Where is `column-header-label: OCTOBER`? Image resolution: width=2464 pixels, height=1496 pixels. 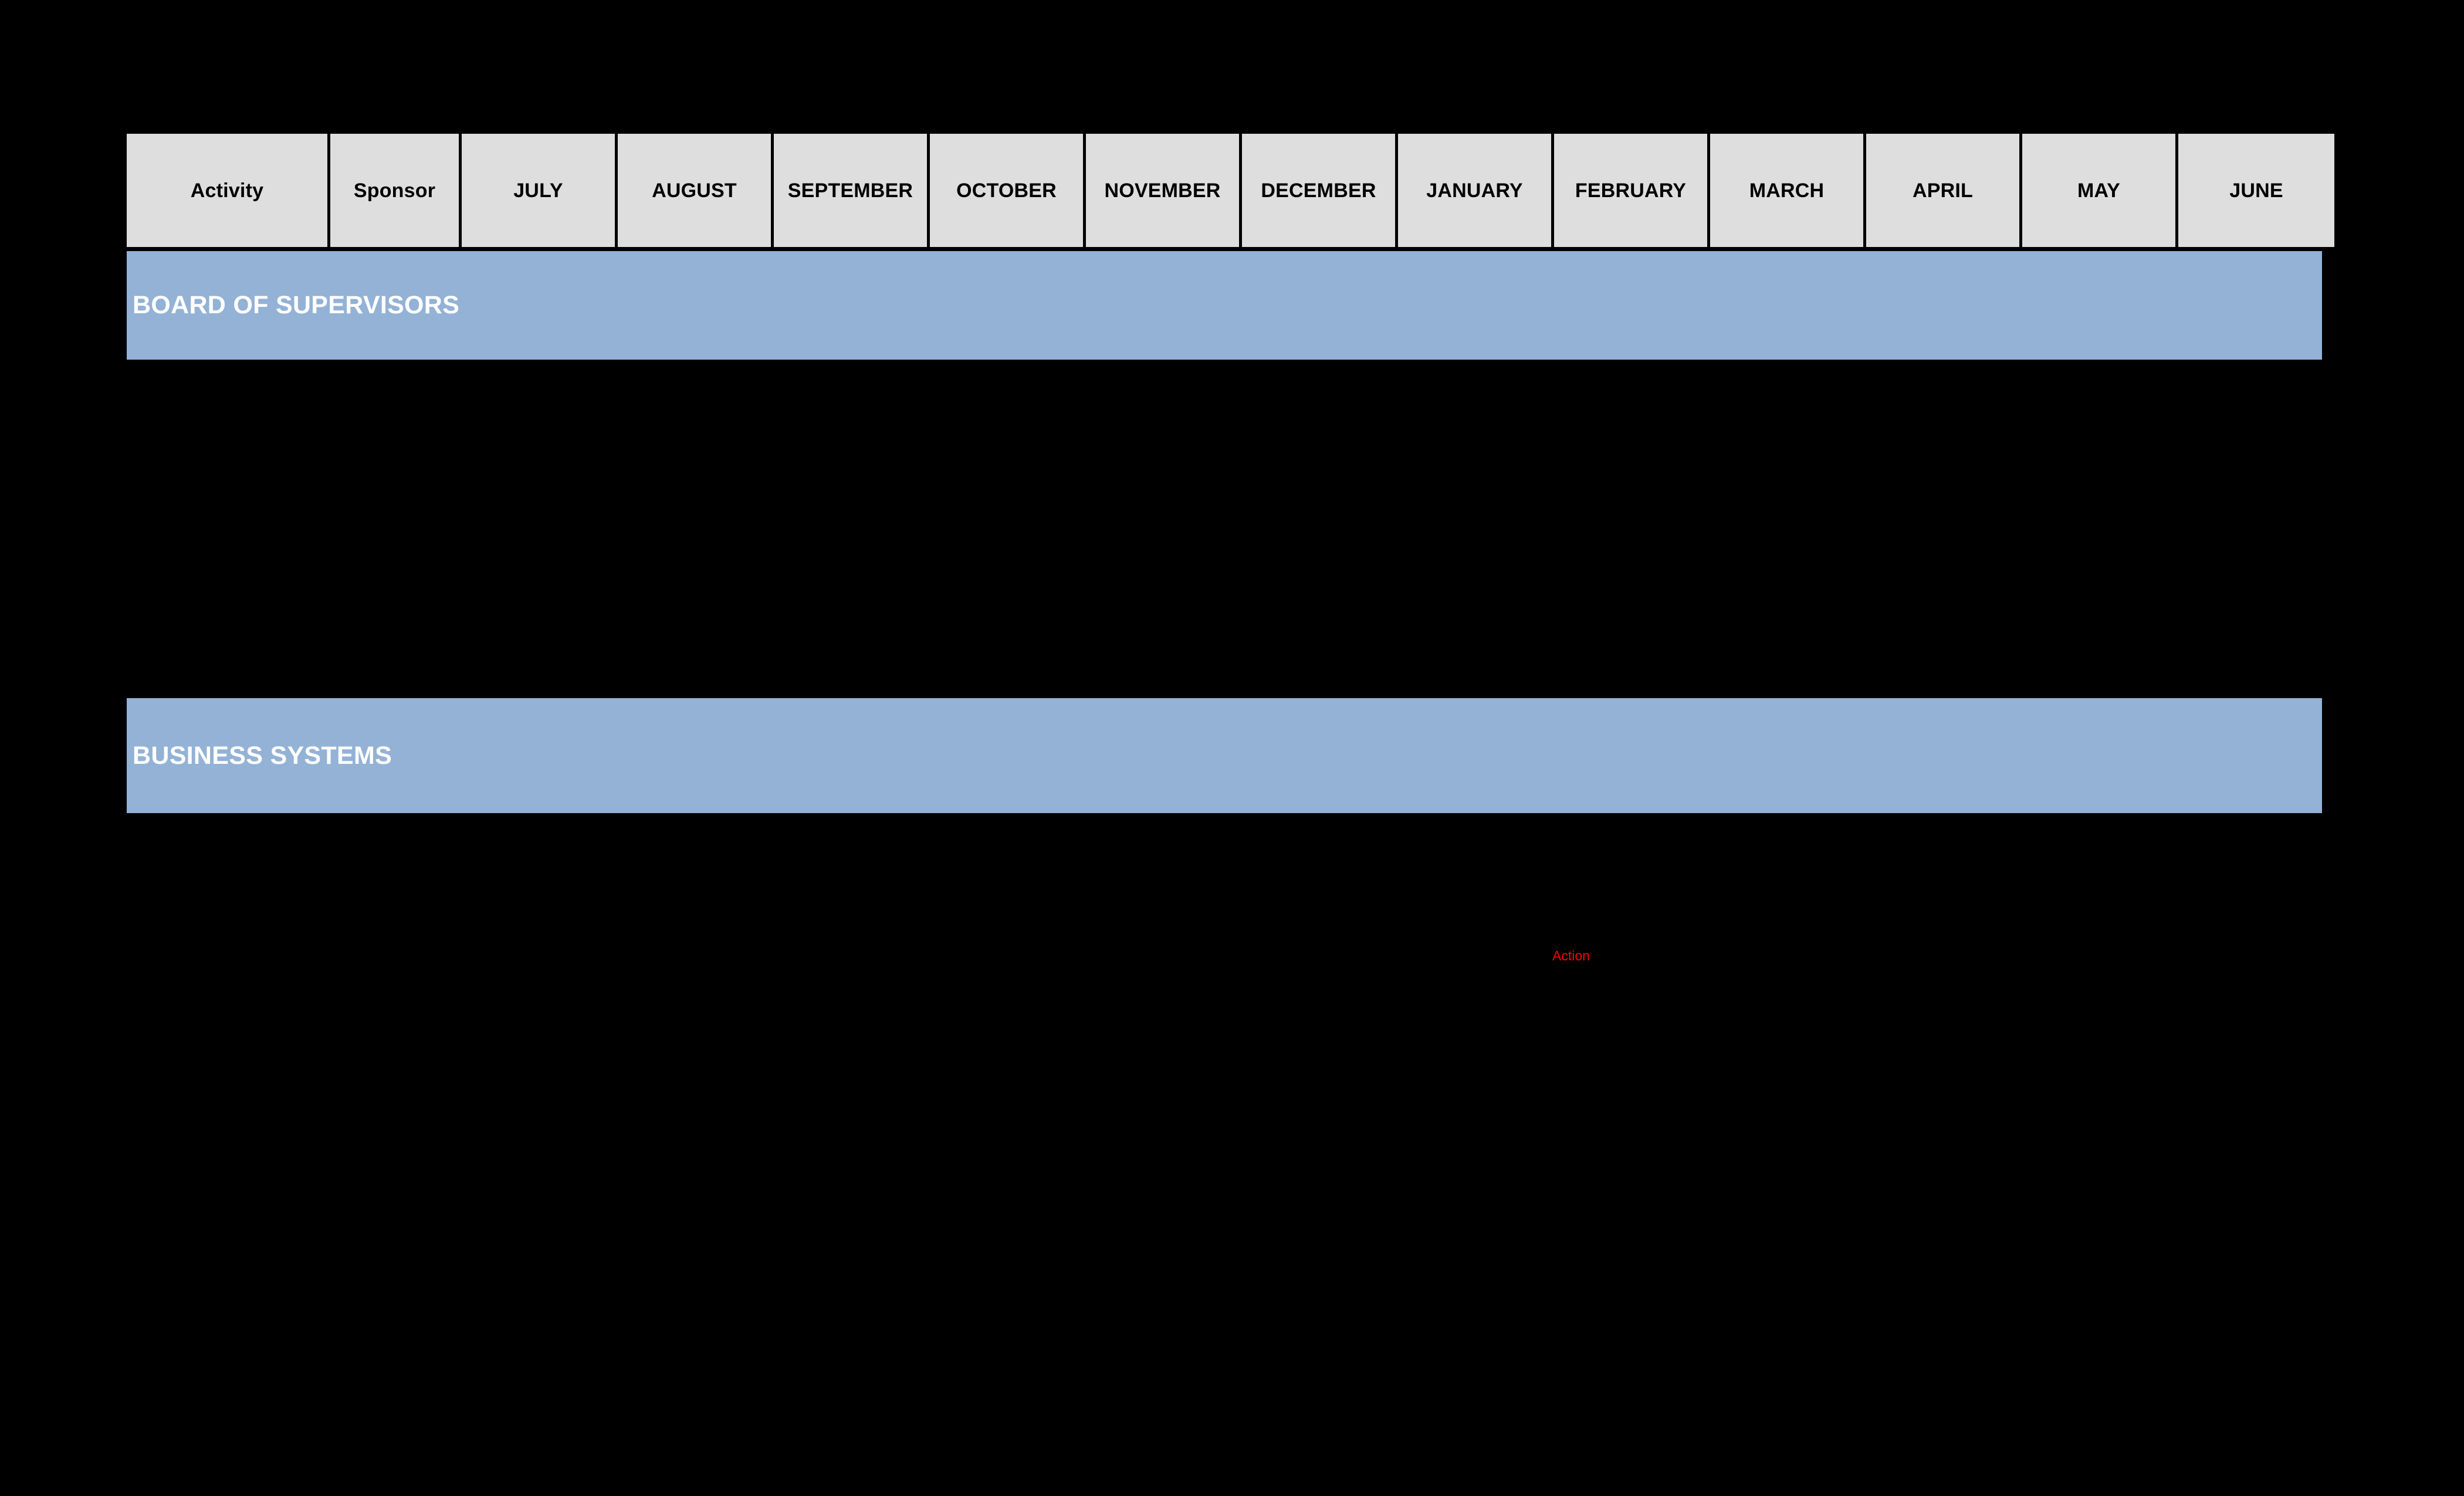
column-header-label: OCTOBER is located at coordinates (1006, 191).